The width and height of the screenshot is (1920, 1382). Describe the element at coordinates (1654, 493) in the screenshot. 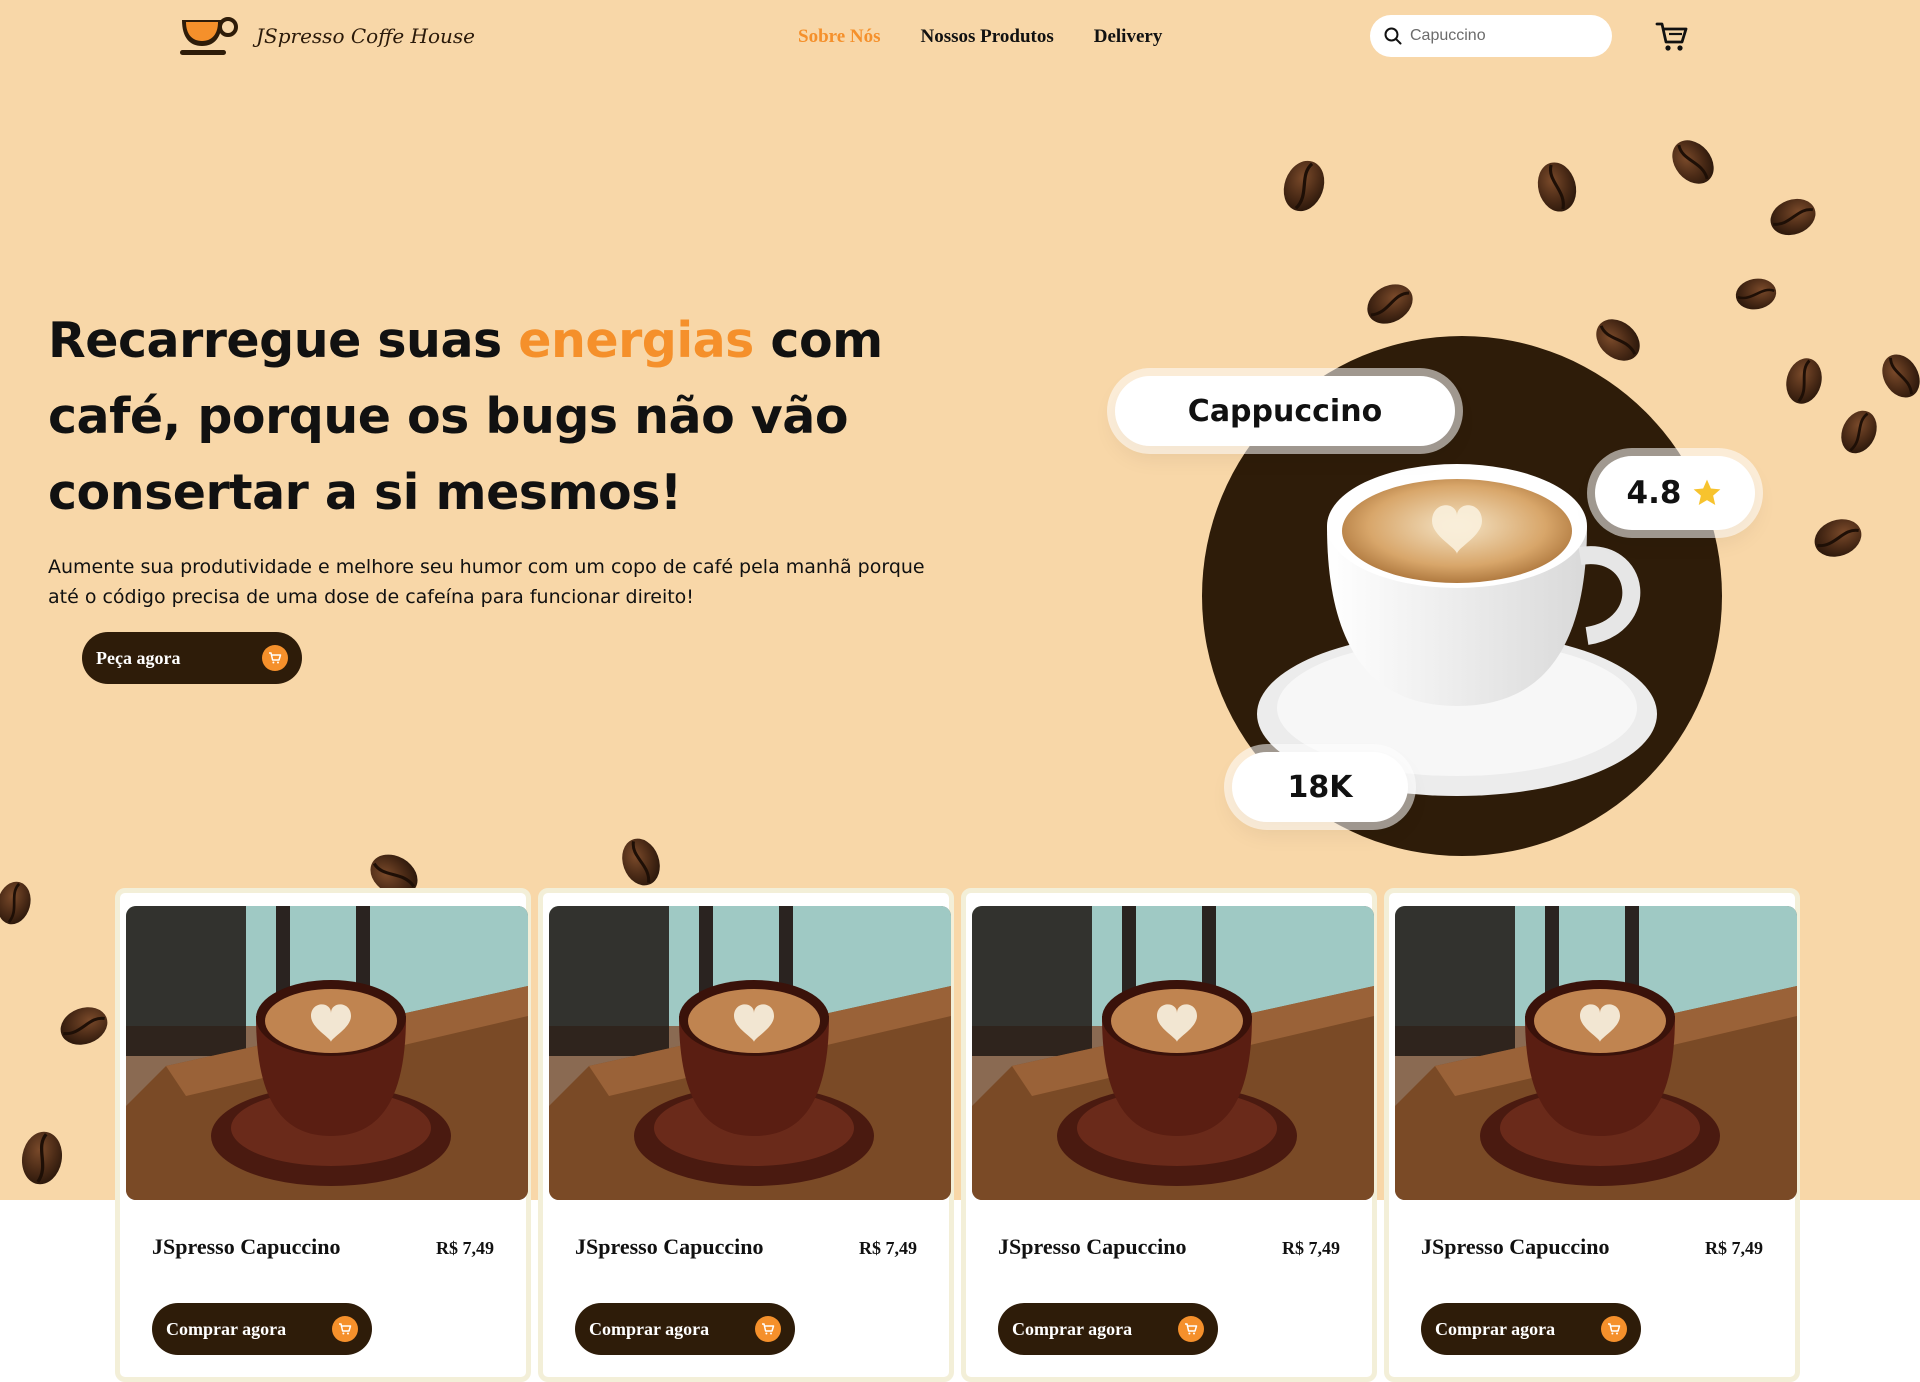

I see `rating-value: 4.8` at that location.